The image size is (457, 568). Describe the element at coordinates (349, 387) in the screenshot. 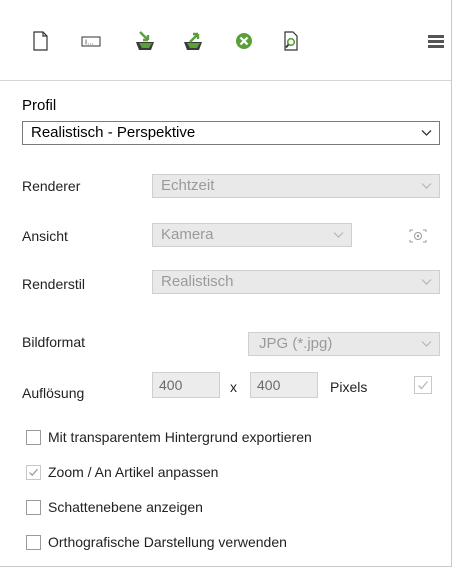

I see `pixels-unit-label: Pixels` at that location.